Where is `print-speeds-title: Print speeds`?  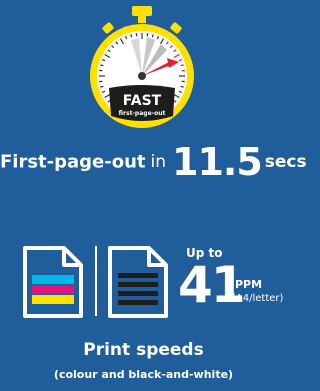 print-speeds-title: Print speeds is located at coordinates (143, 350).